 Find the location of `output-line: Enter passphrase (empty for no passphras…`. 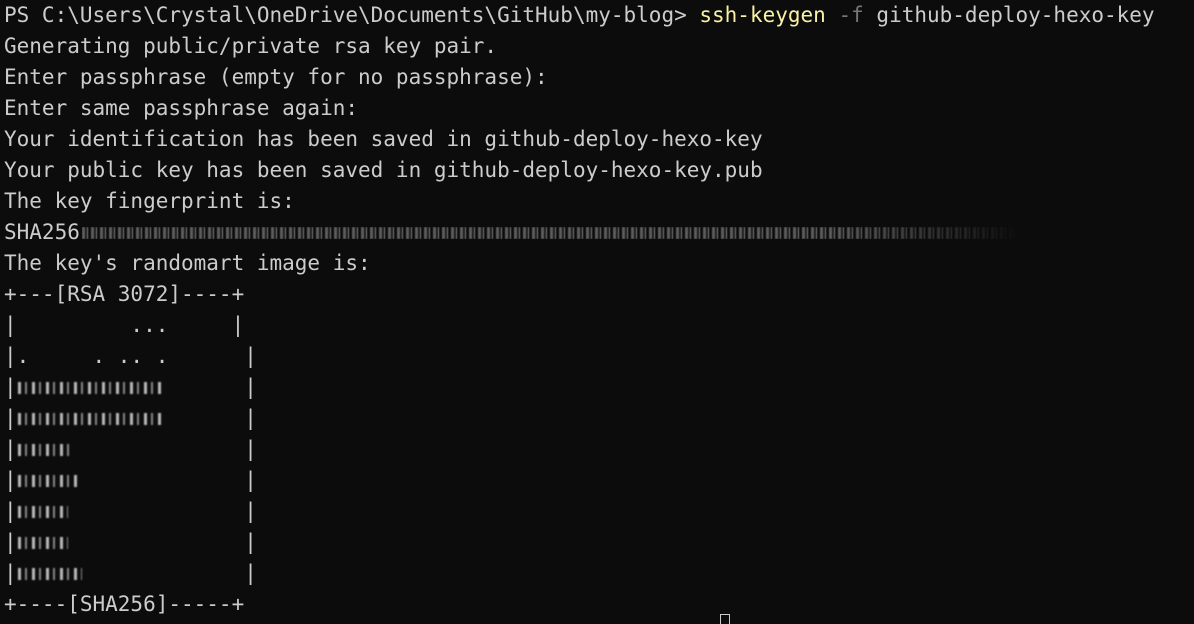

output-line: Enter passphrase (empty for no passphras… is located at coordinates (276, 77).